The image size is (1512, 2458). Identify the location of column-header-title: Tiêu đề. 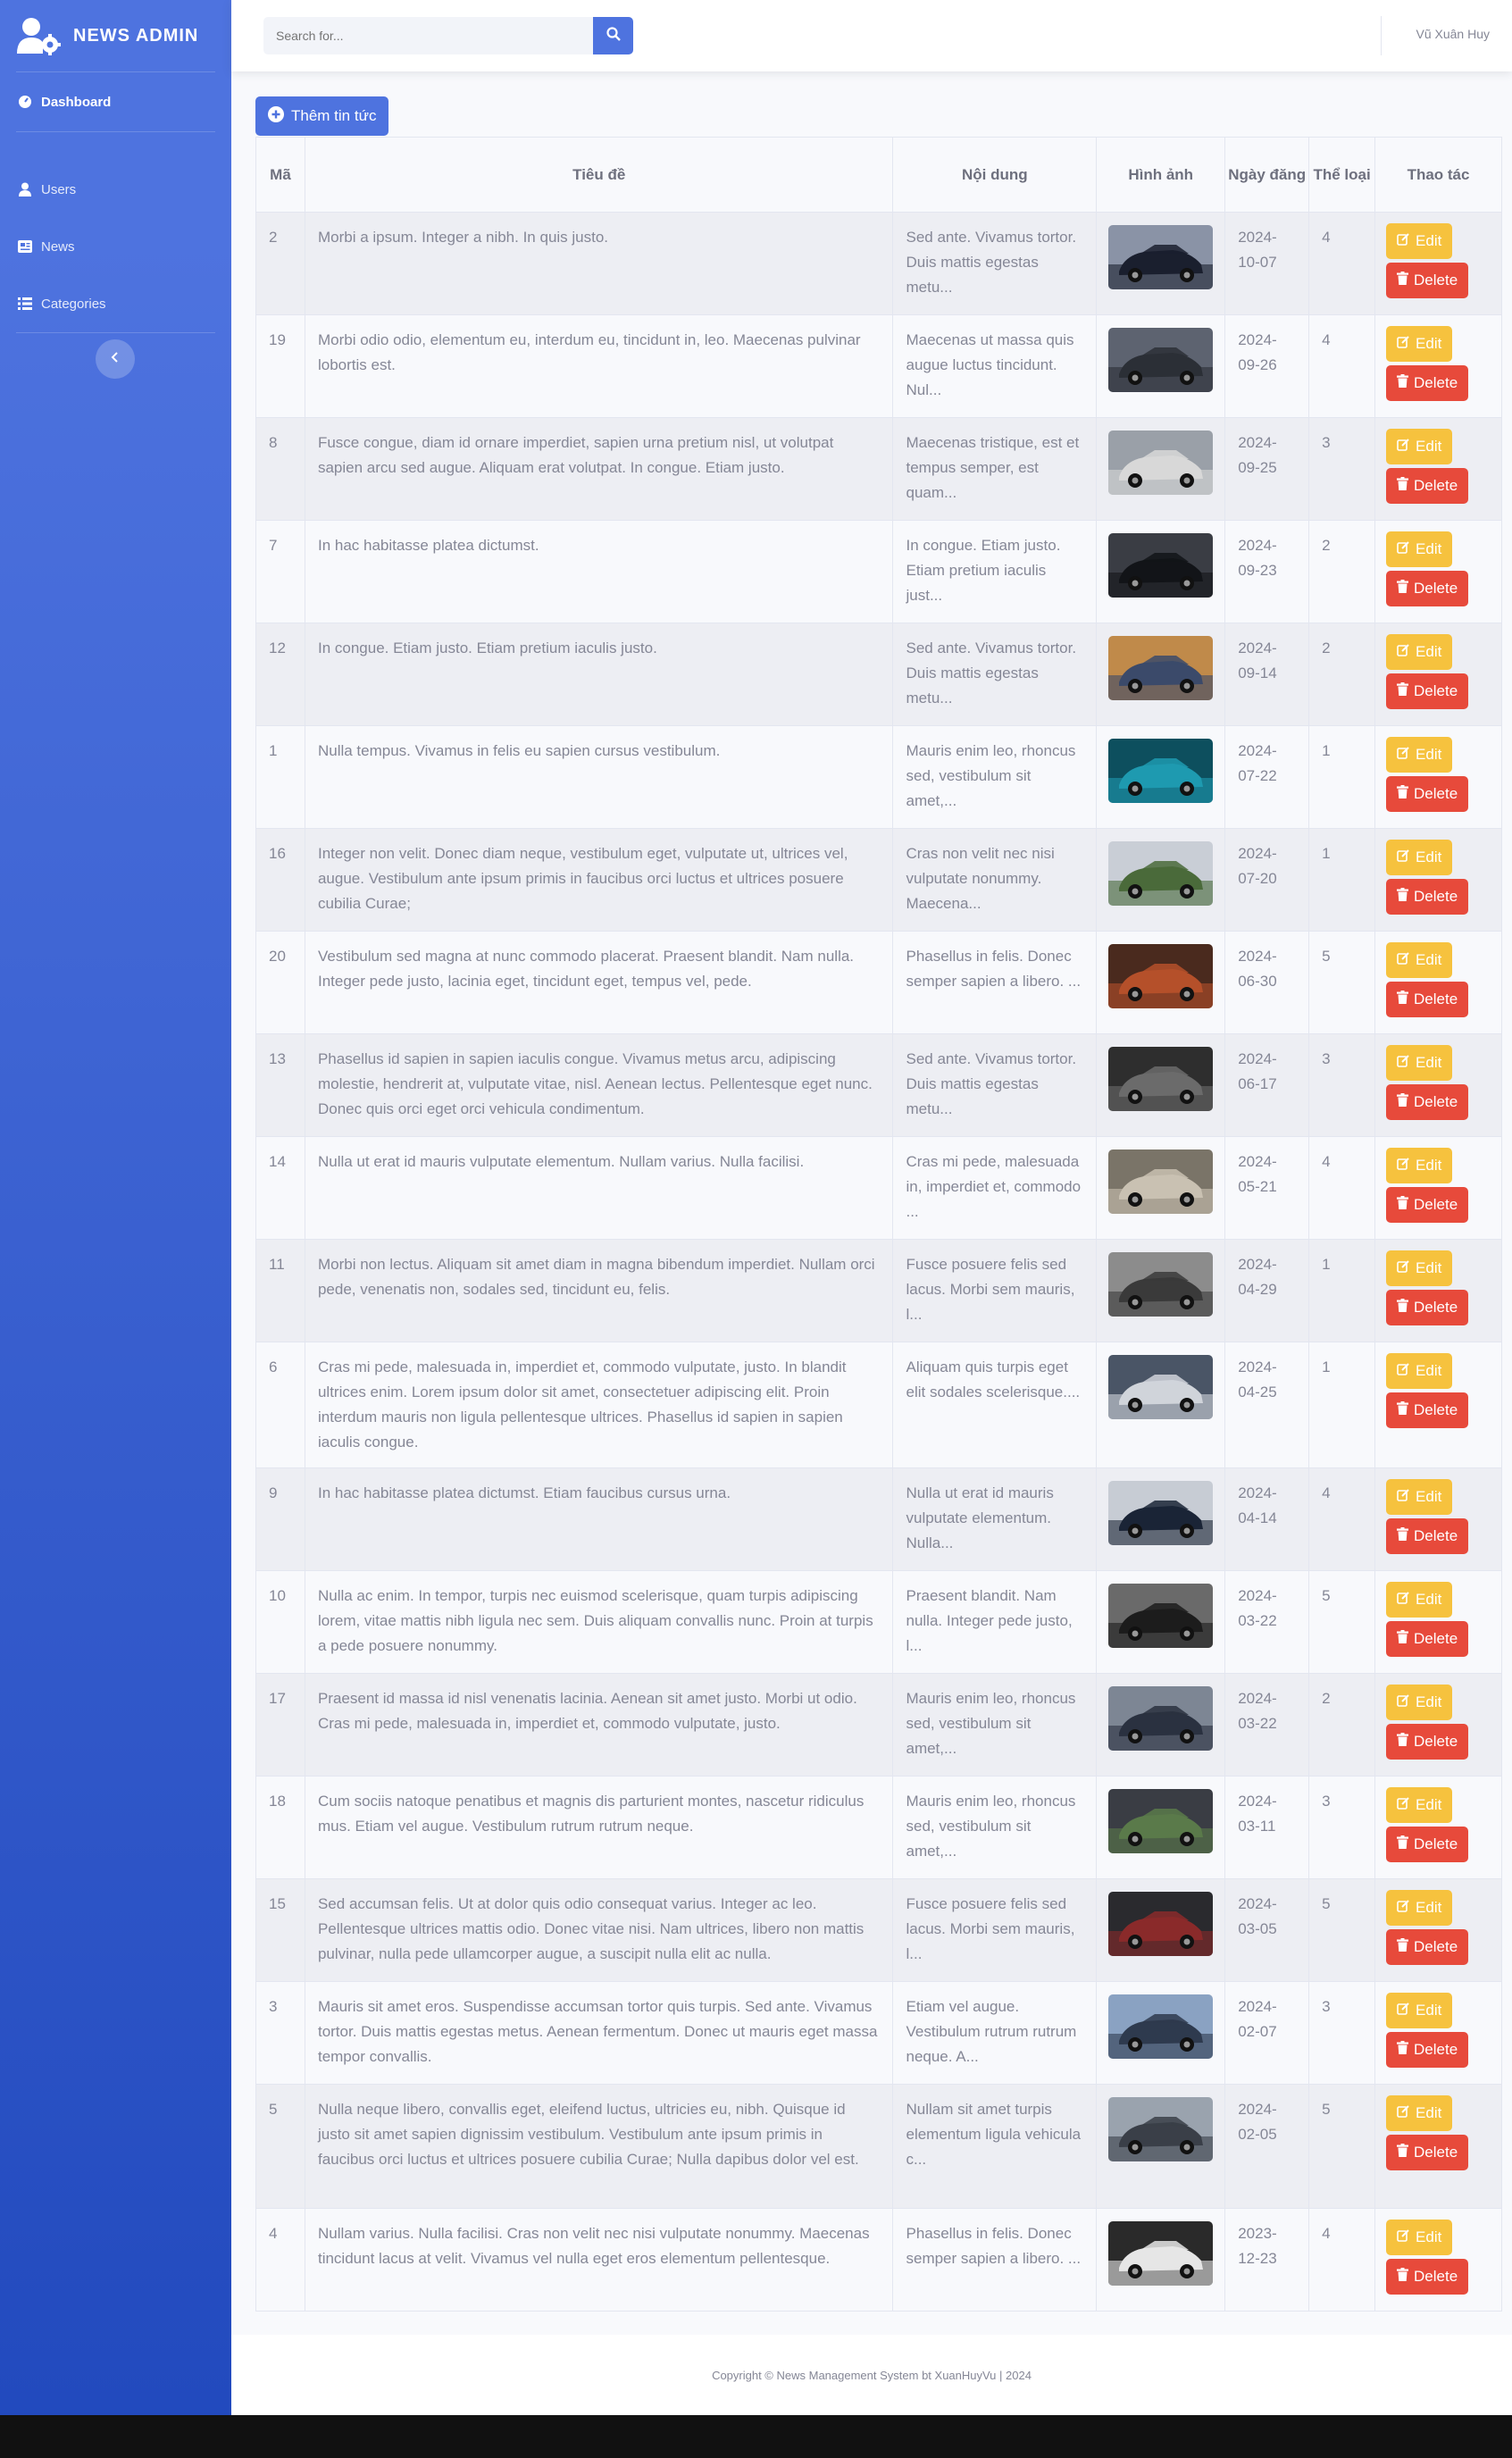
(599, 175).